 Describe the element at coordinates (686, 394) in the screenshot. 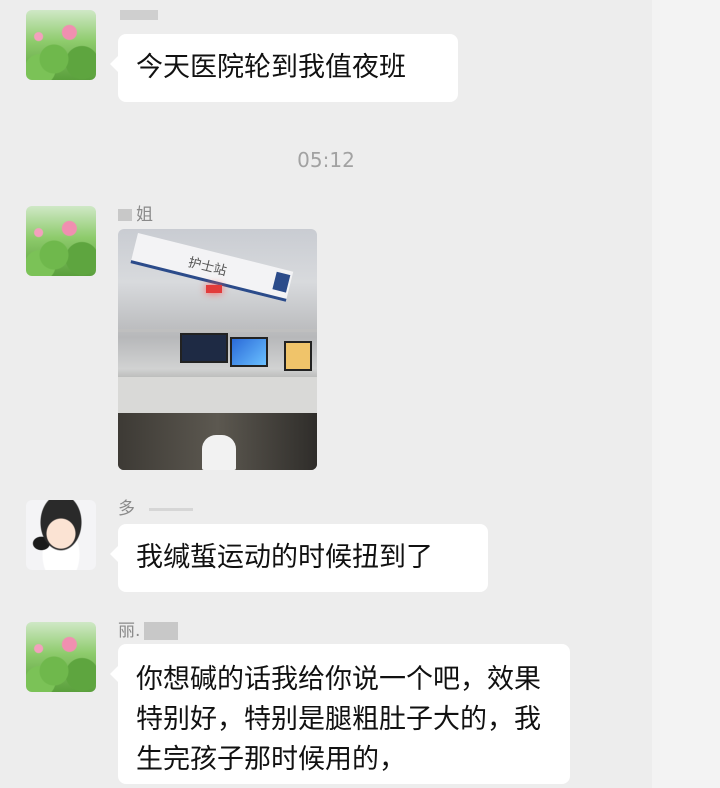

I see `side-strip` at that location.